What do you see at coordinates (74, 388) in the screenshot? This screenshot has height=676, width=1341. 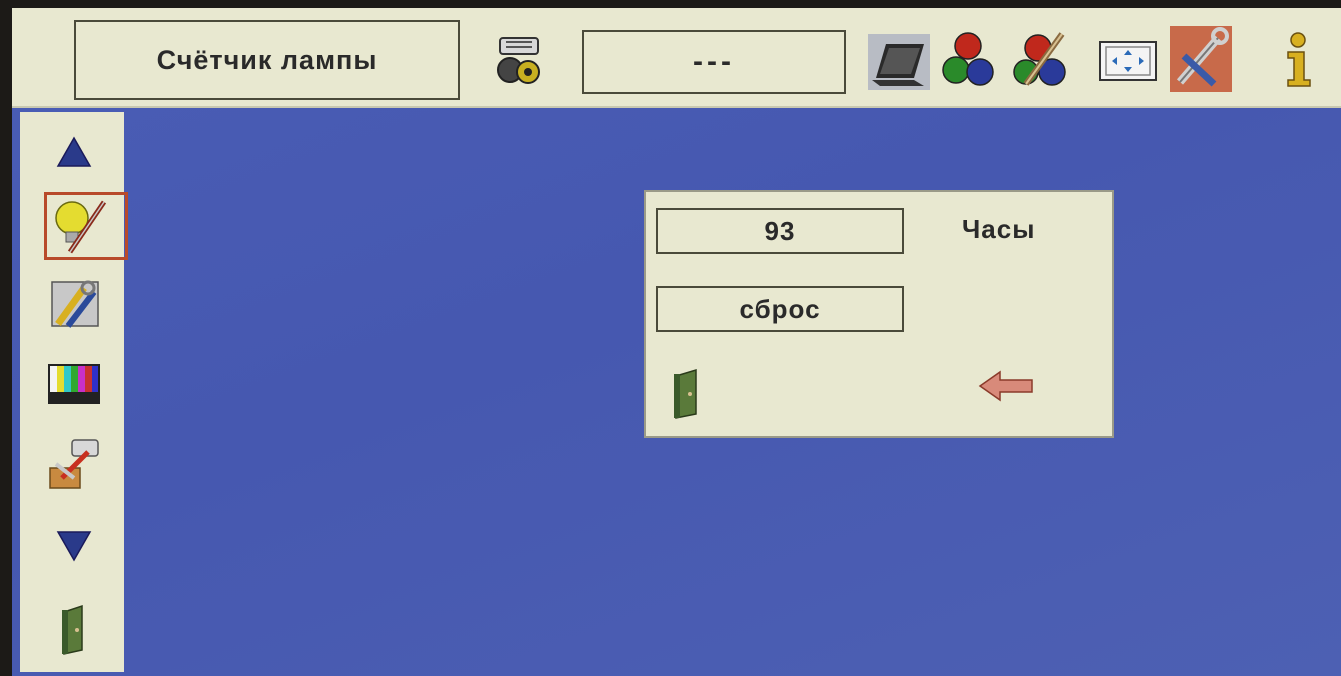 I see `test-pattern-icon` at bounding box center [74, 388].